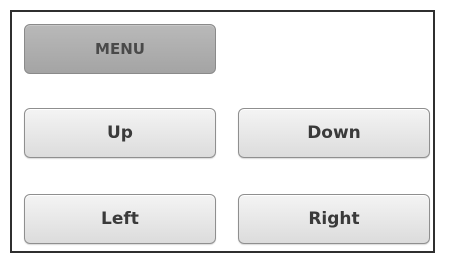 The height and width of the screenshot is (267, 449). Describe the element at coordinates (334, 133) in the screenshot. I see `down-button: Down` at that location.